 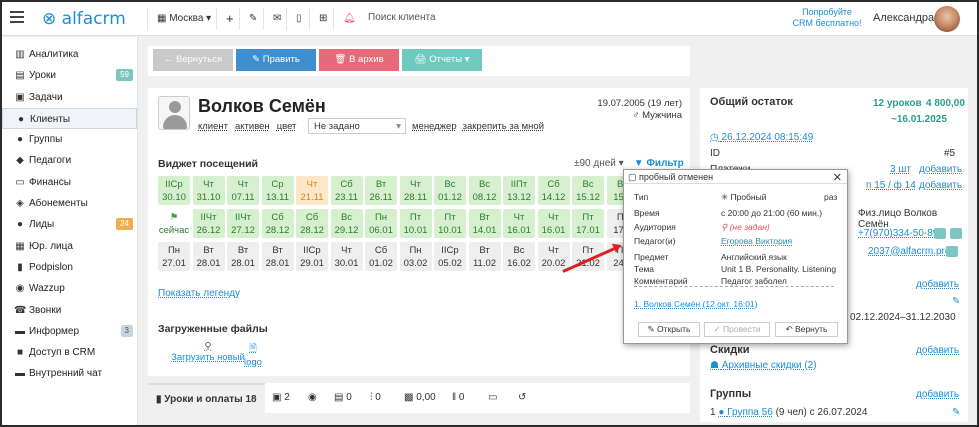 I want to click on app-logo: ⊗ alfacrm, so click(x=84, y=19).